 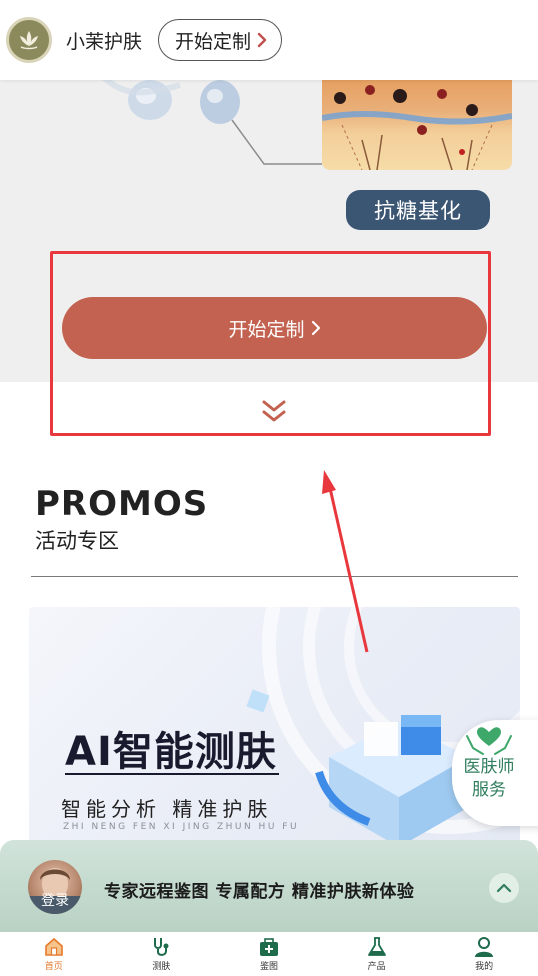 I want to click on tab-mine: 我的, so click(x=484, y=954).